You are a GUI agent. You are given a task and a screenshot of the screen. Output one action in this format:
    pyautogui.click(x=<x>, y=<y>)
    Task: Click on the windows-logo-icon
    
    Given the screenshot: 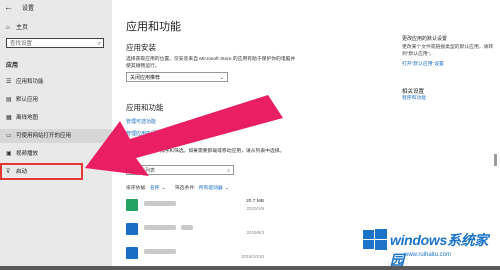 What is the action you would take?
    pyautogui.click(x=375, y=239)
    